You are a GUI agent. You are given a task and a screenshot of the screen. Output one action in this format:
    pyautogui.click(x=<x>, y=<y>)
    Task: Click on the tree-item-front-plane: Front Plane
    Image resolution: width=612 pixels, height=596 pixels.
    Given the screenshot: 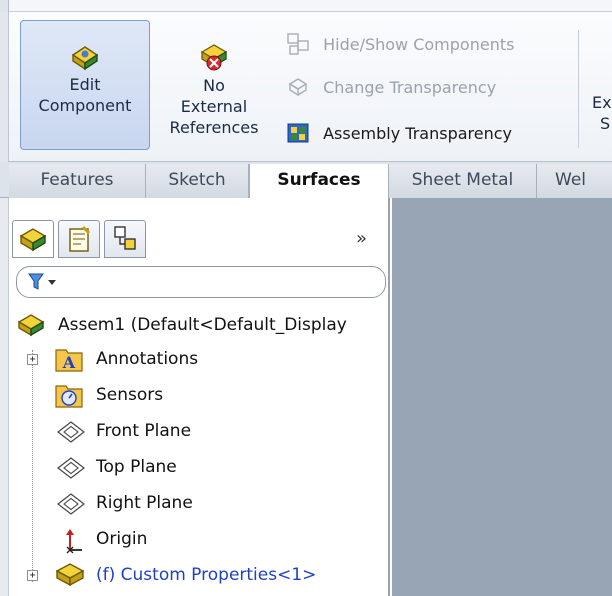 What is the action you would take?
    pyautogui.click(x=195, y=431)
    